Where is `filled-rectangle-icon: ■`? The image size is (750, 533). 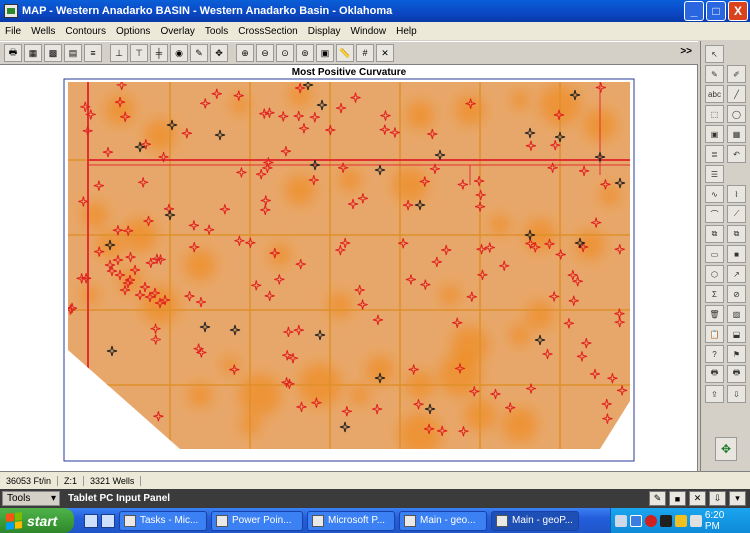
filled-rectangle-icon: ■ is located at coordinates (736, 254).